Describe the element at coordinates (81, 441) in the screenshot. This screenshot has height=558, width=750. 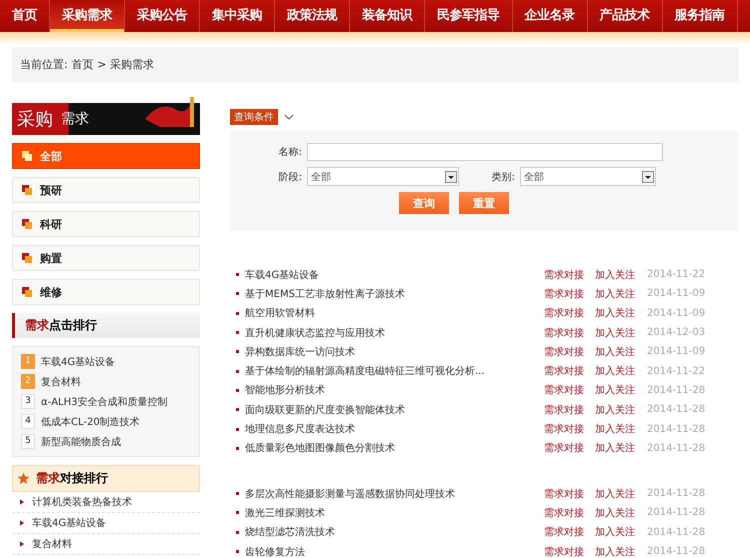
I see `ranking-link: 新型高能物质合成` at that location.